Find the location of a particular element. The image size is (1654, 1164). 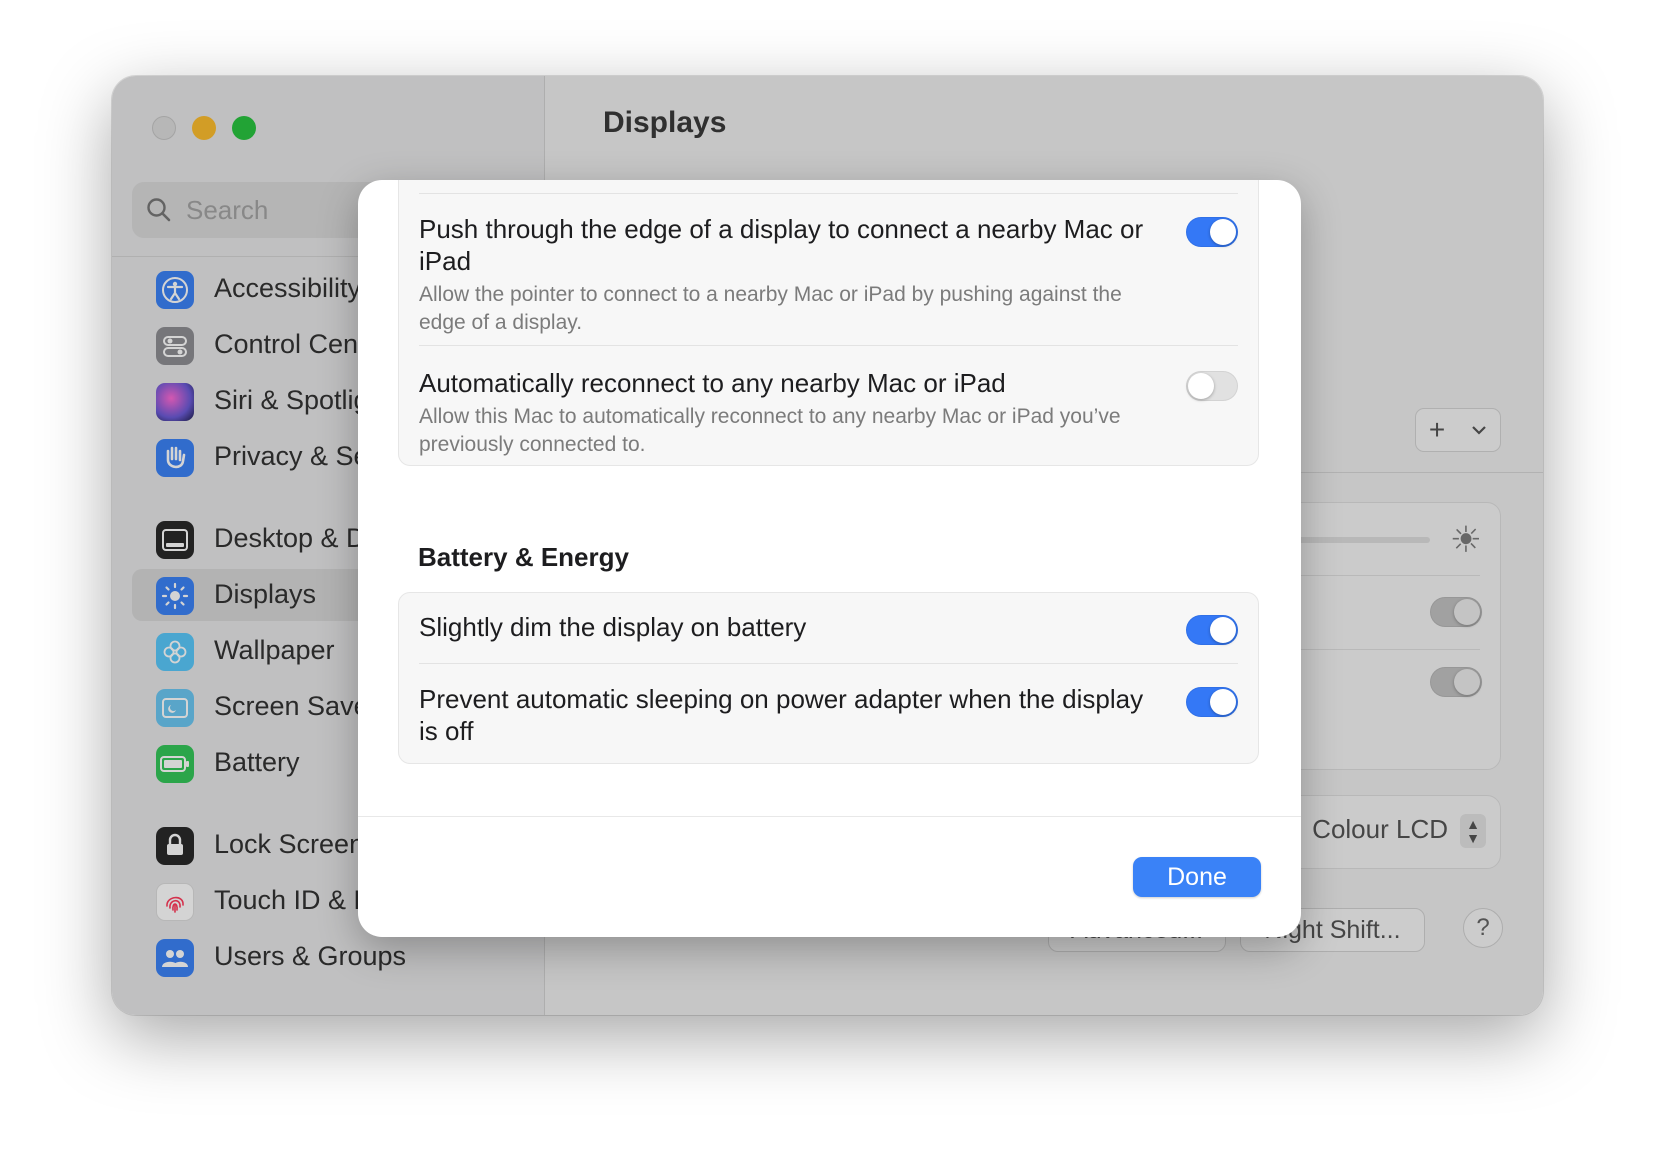

footer-divider is located at coordinates (829, 816).